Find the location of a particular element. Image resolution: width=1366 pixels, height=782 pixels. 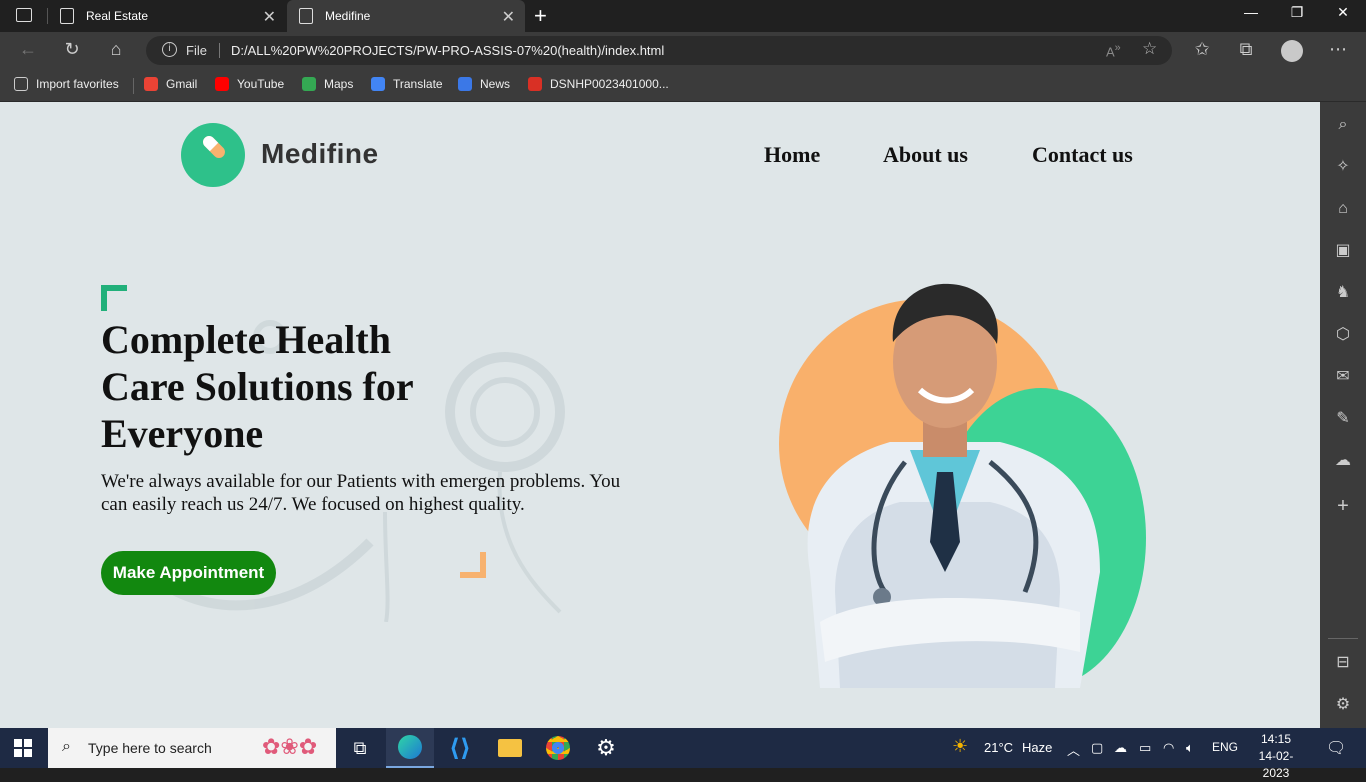

info-icon: i is located at coordinates (169, 49).